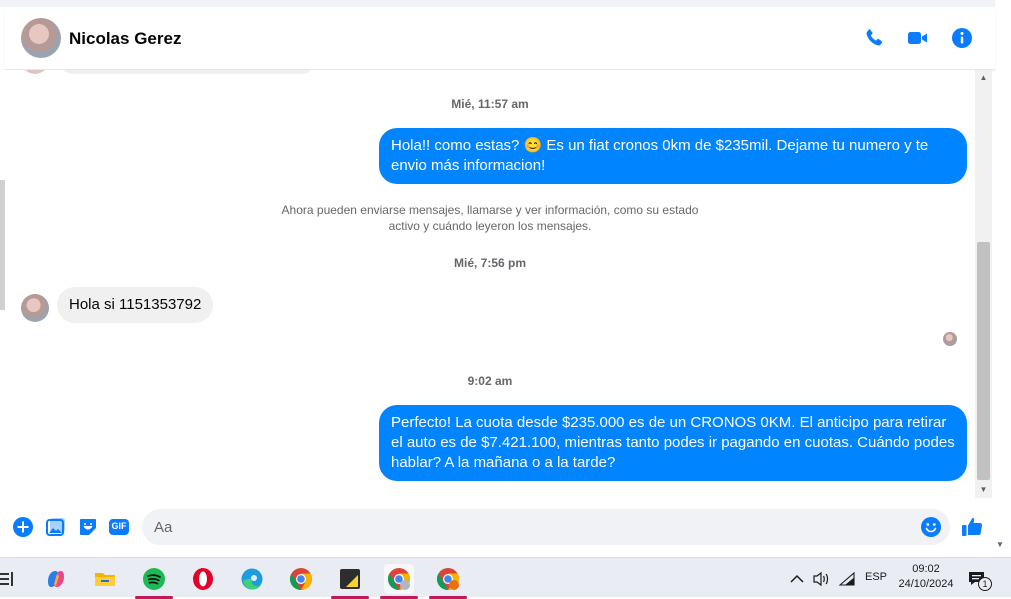 The width and height of the screenshot is (1011, 599). What do you see at coordinates (983, 490) in the screenshot?
I see `scroll-down-arrow-icon: ▼` at bounding box center [983, 490].